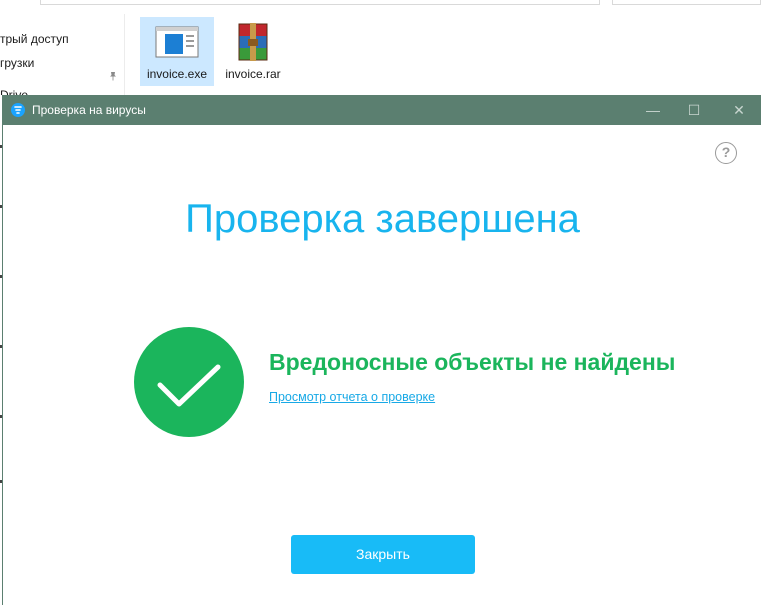 Image resolution: width=761 pixels, height=605 pixels. What do you see at coordinates (62, 55) in the screenshot?
I see `navigation-pane: трый доступ грузки Drive` at bounding box center [62, 55].